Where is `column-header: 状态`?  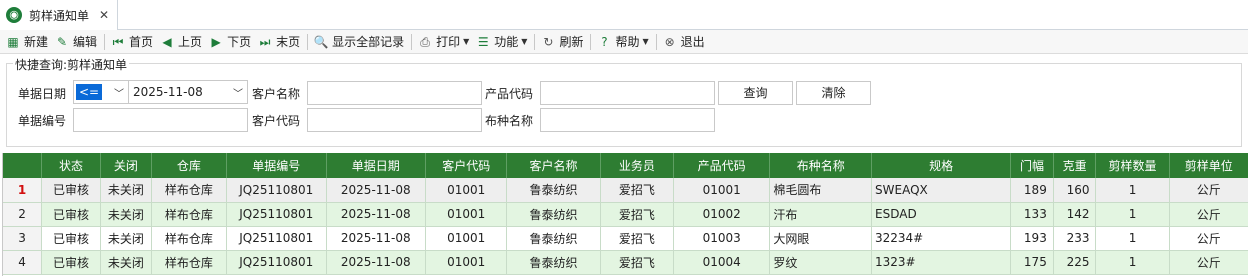
column-header: 状态 is located at coordinates (71, 165).